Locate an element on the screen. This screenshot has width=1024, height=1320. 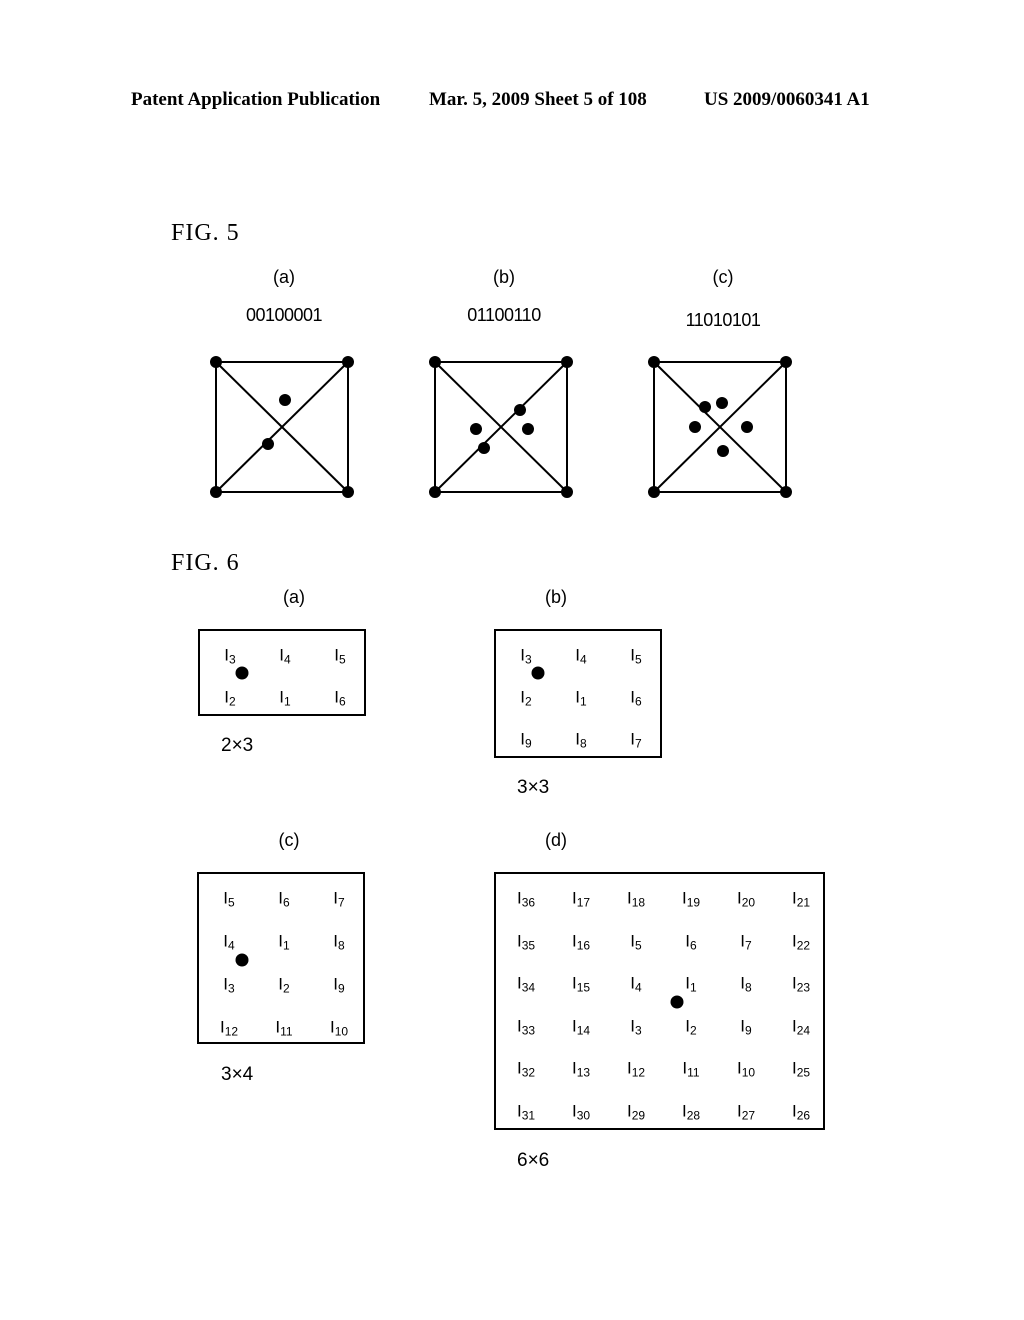
grid-cell-label: I17 is located at coordinates (581, 899).